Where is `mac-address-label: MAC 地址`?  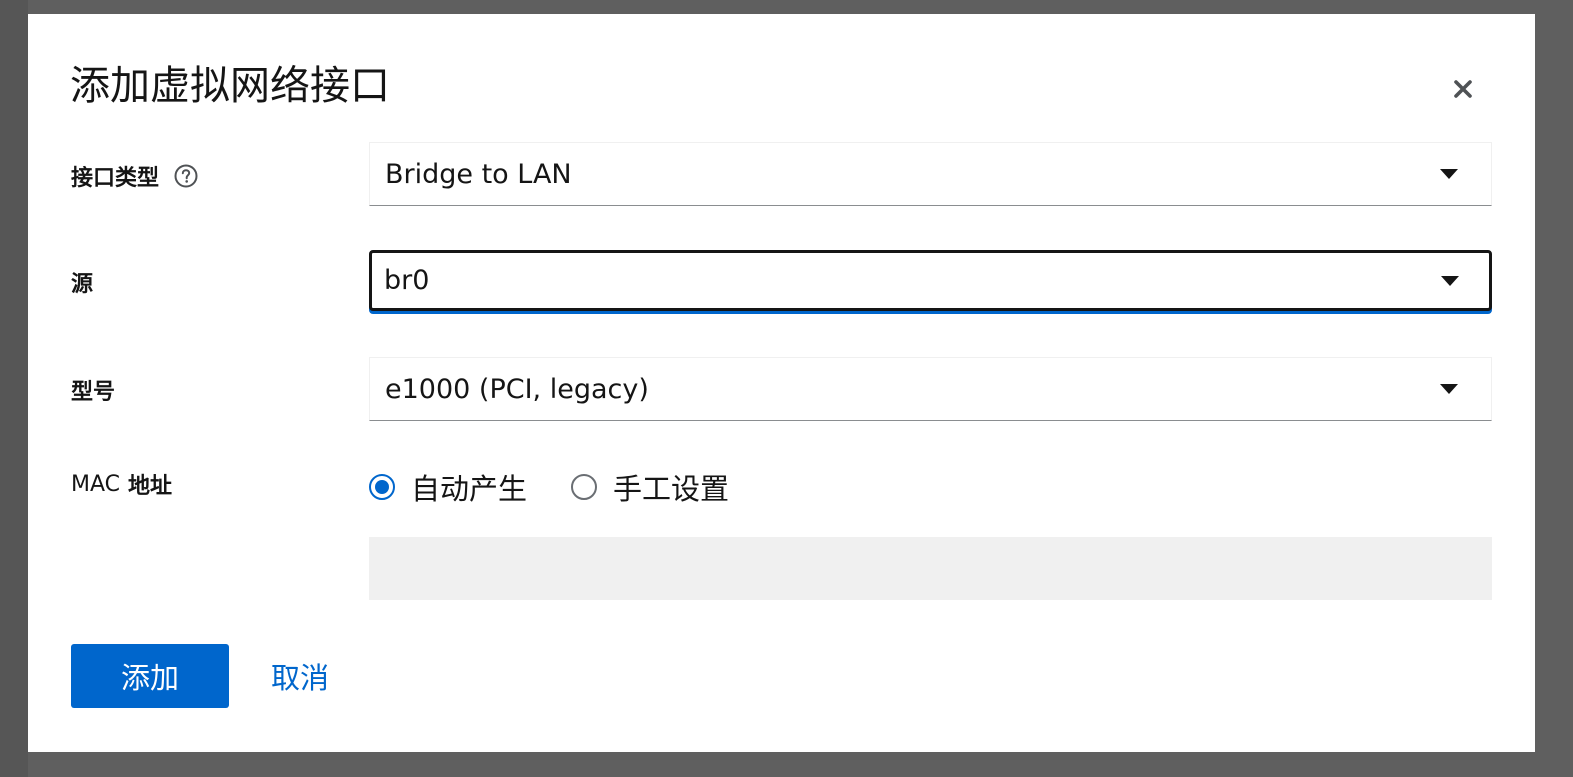 mac-address-label: MAC 地址 is located at coordinates (121, 484).